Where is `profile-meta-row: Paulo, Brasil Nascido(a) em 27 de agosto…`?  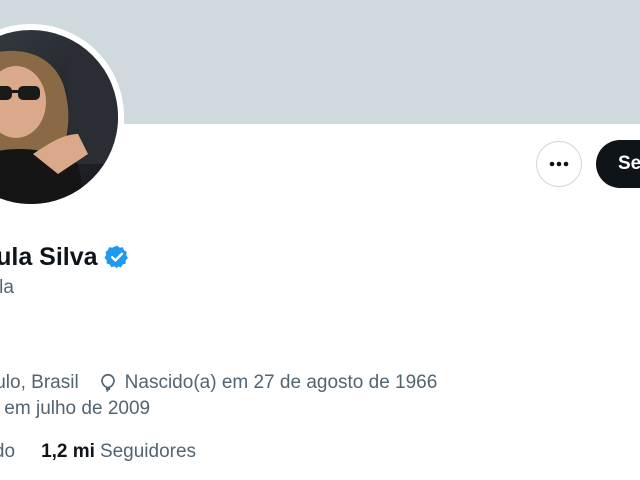
profile-meta-row: Paulo, Brasil Nascido(a) em 27 de agosto… is located at coordinates (218, 383).